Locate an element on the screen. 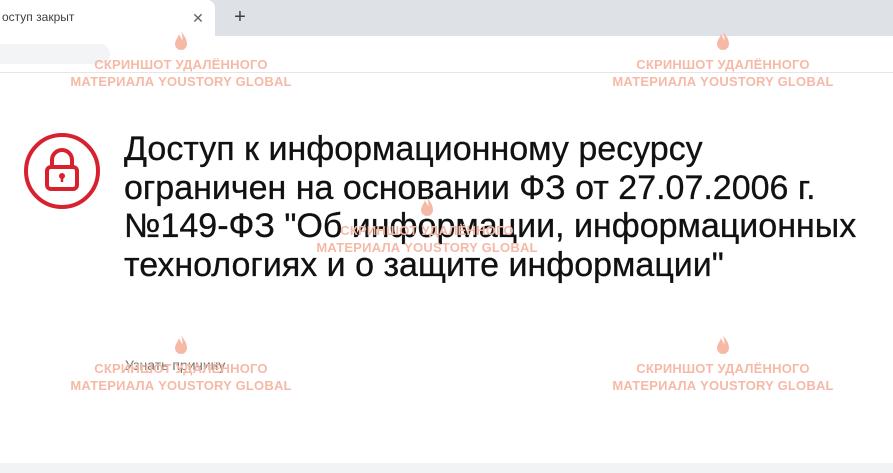  close-icon: ✕ is located at coordinates (198, 18).